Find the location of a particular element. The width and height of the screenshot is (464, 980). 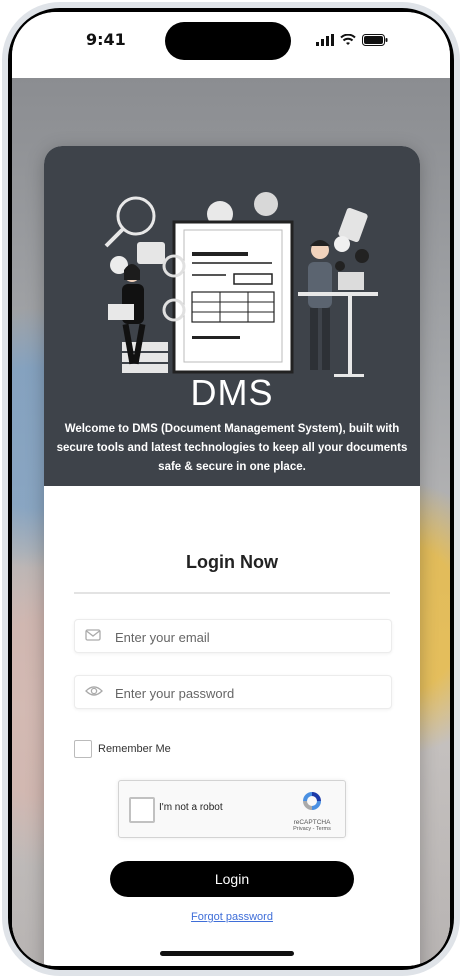

forgot-password-link: Forgot password is located at coordinates (232, 917).